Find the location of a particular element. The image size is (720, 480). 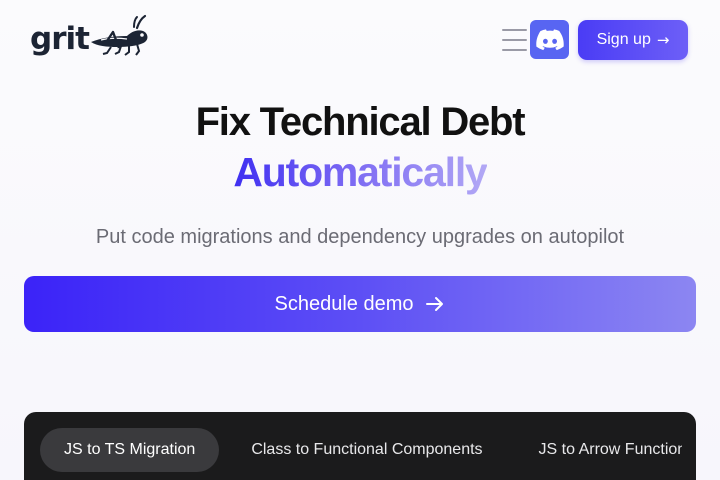

signup-label: Sign up is located at coordinates (623, 39).